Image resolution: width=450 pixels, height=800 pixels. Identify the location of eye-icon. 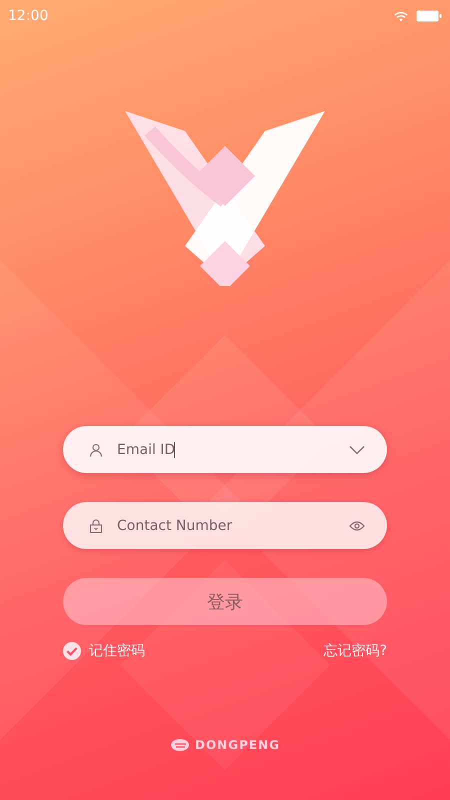
(357, 525).